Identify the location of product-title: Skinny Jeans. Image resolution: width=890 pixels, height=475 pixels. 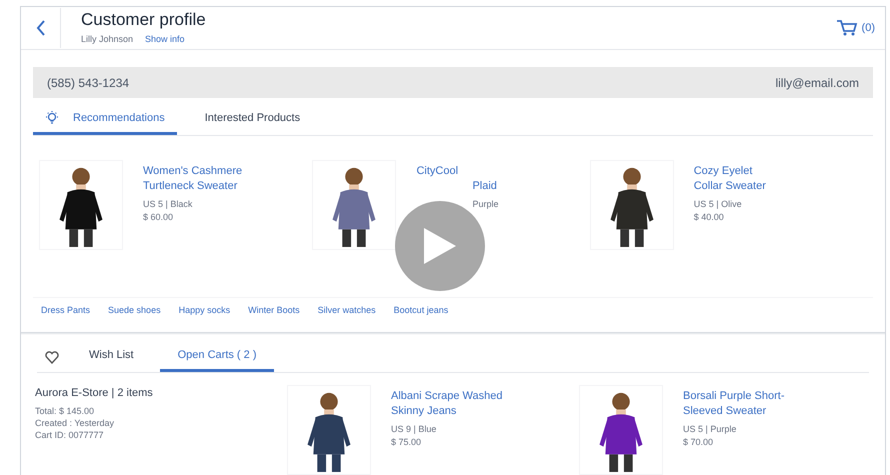
(446, 411).